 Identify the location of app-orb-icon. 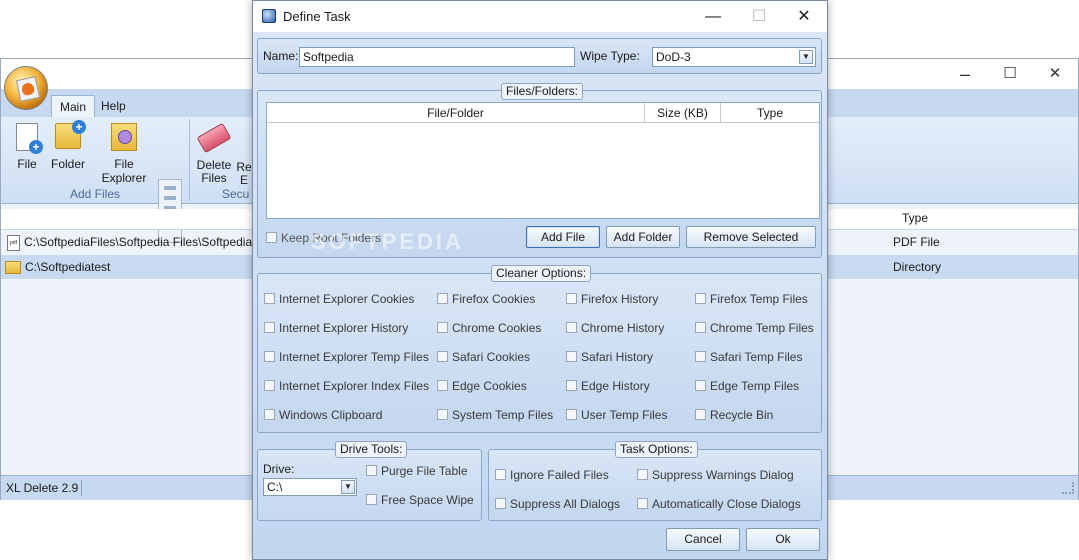
(26, 88).